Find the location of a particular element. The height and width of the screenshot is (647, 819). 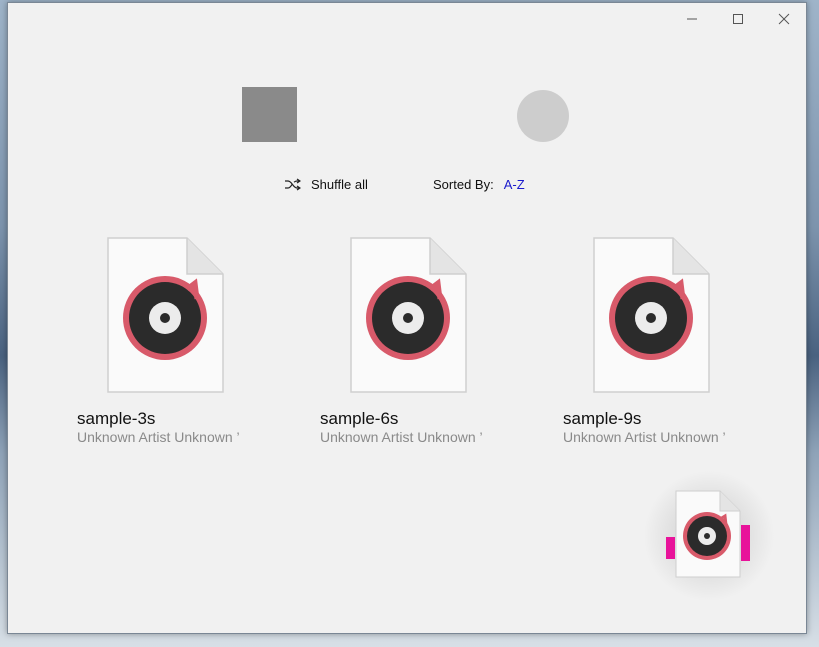

track-tile: sample-9s Unknown Artist Unknown ’ is located at coordinates (653, 342).